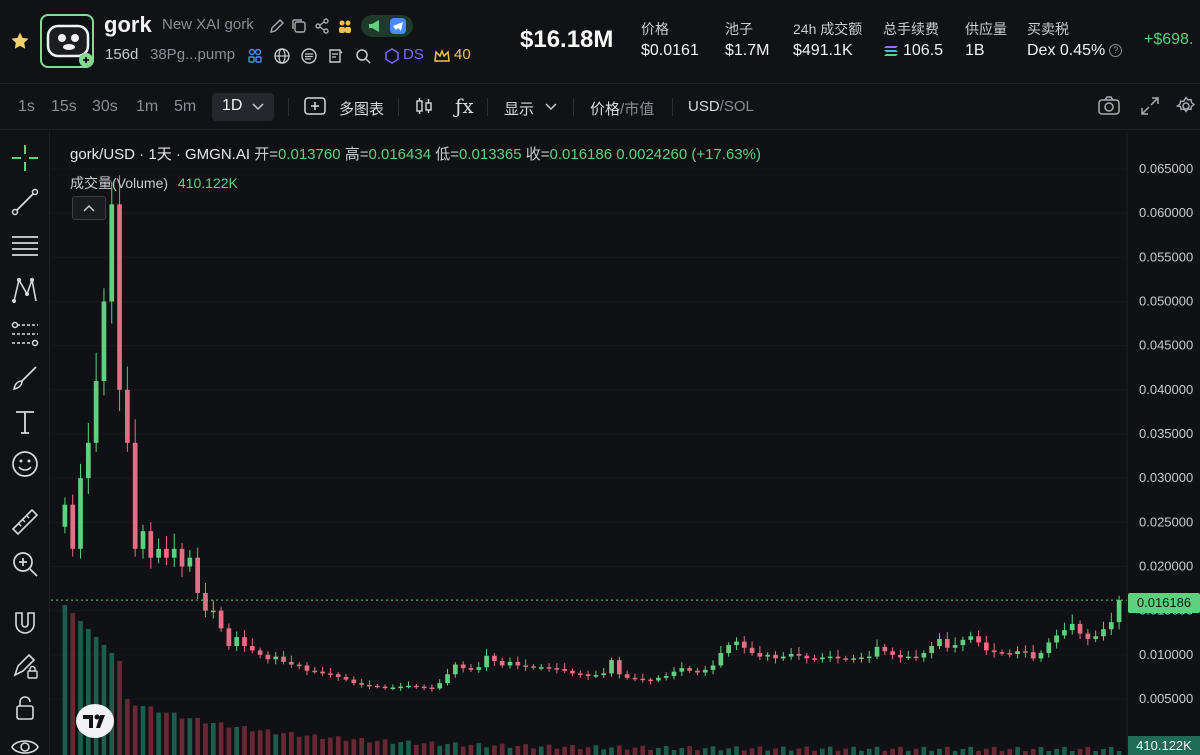 This screenshot has width=1200, height=755. Describe the element at coordinates (207, 183) in the screenshot. I see `volume-legend-value: 410.122K` at that location.